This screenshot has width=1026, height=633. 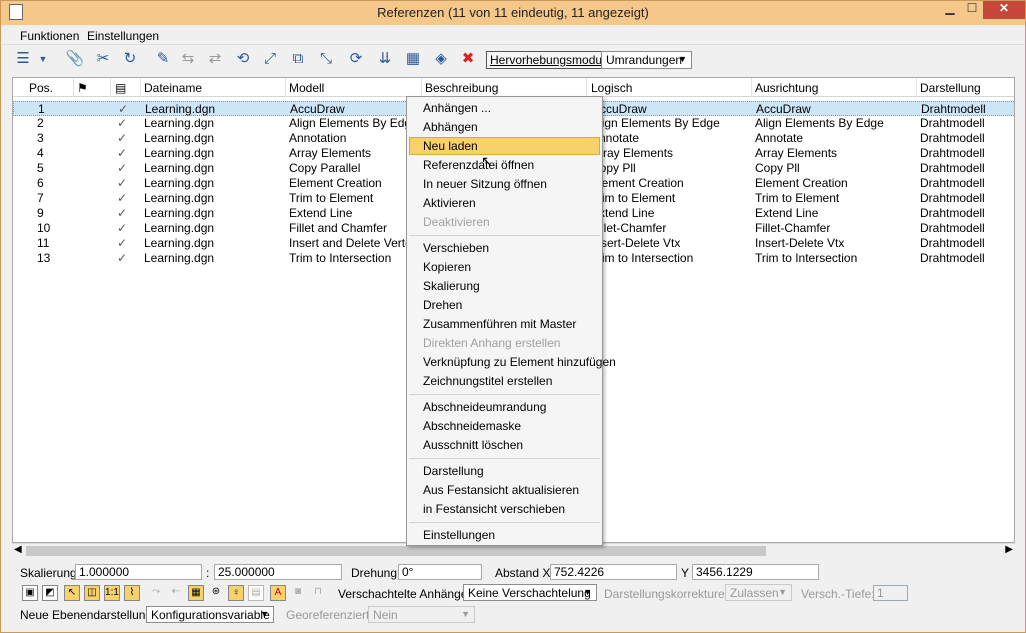 What do you see at coordinates (440, 572) in the screenshot?
I see `rotation-input: 0°` at bounding box center [440, 572].